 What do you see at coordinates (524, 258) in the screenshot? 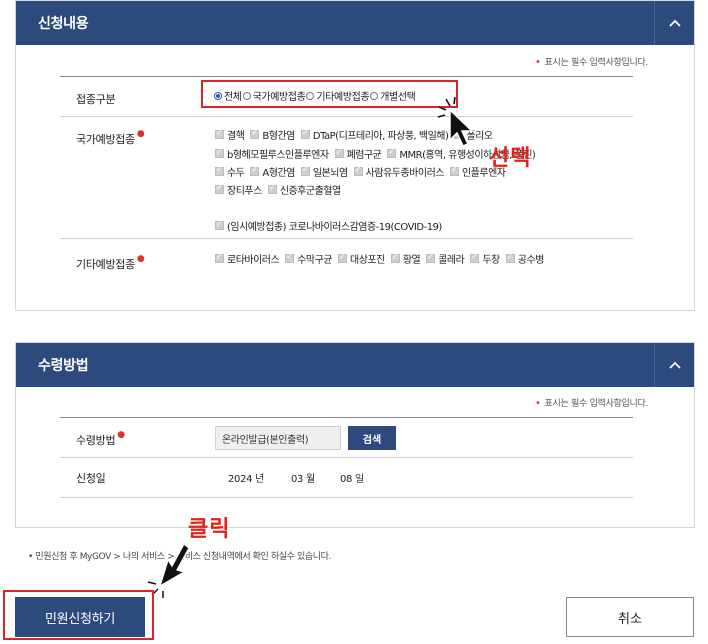
I see `checkbox-rabies: 공수병` at bounding box center [524, 258].